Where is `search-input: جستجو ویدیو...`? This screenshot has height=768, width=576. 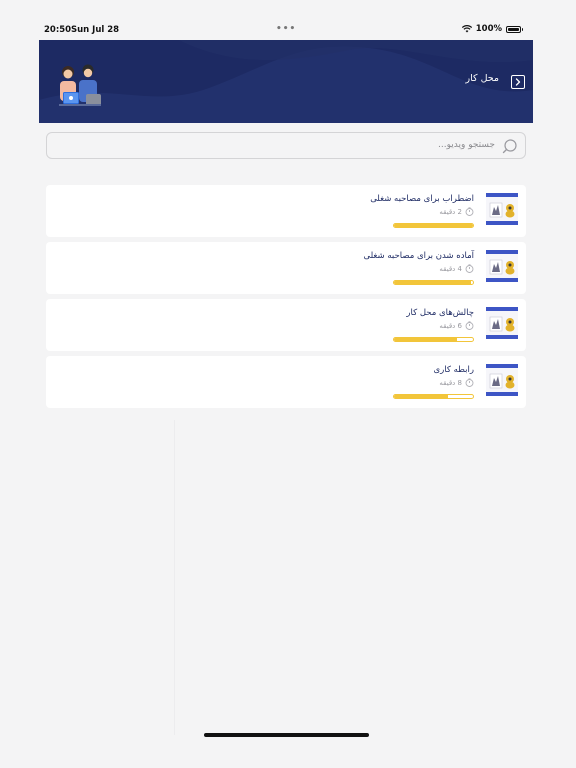 search-input: جستجو ویدیو... is located at coordinates (286, 145).